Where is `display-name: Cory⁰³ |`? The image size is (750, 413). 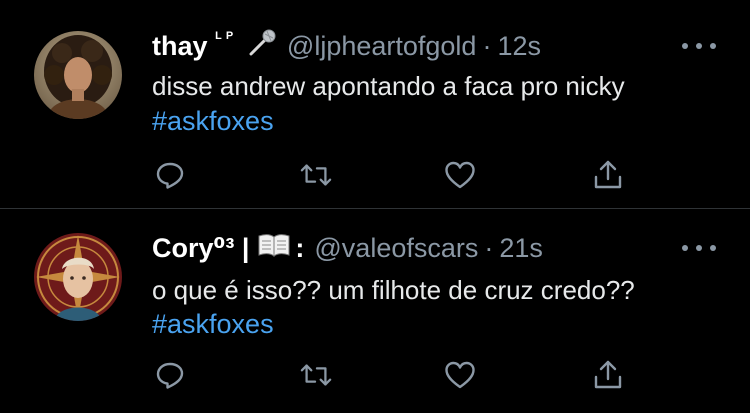
display-name: Cory⁰³ | is located at coordinates (200, 248).